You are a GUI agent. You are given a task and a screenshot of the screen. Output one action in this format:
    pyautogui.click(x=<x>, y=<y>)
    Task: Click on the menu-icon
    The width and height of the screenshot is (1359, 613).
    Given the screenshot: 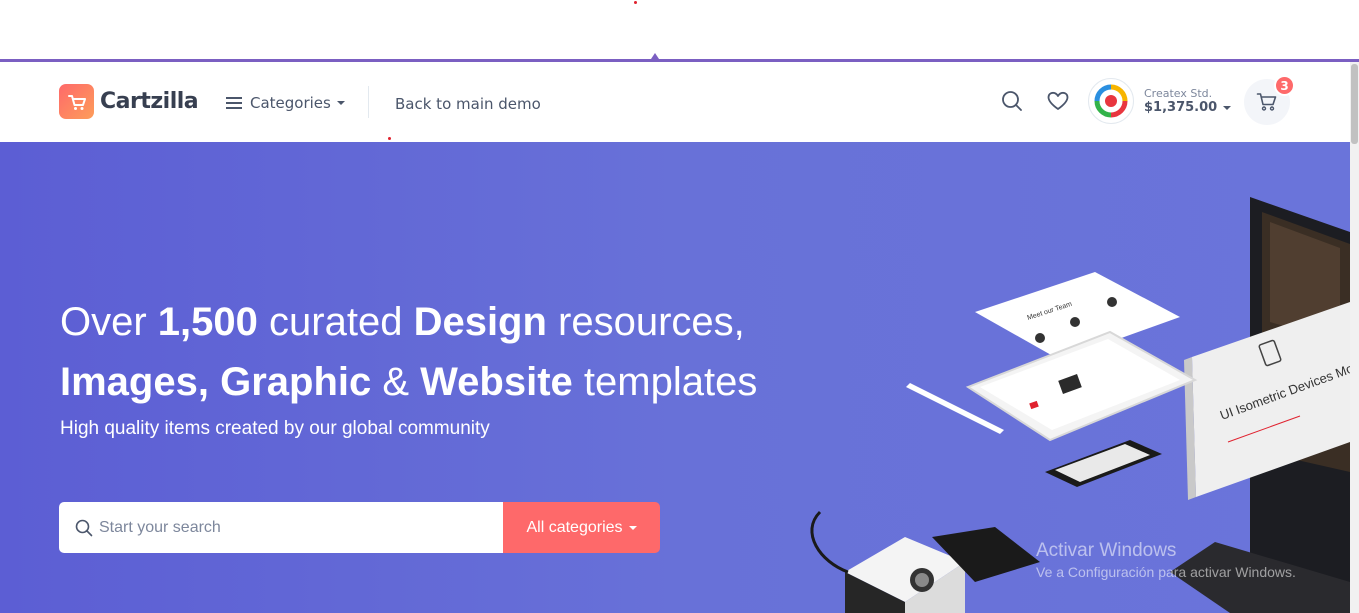 What is the action you would take?
    pyautogui.click(x=234, y=103)
    